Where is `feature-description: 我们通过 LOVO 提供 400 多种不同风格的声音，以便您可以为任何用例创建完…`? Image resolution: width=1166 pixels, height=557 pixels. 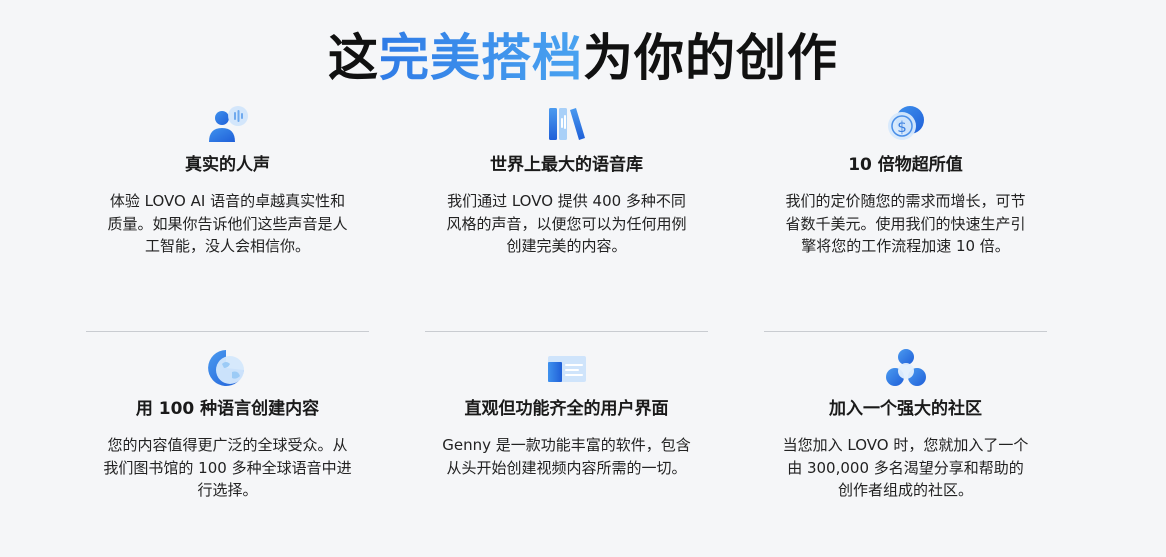 feature-description: 我们通过 LOVO 提供 400 多种不同风格的声音，以便您可以为任何用例创建完… is located at coordinates (566, 223).